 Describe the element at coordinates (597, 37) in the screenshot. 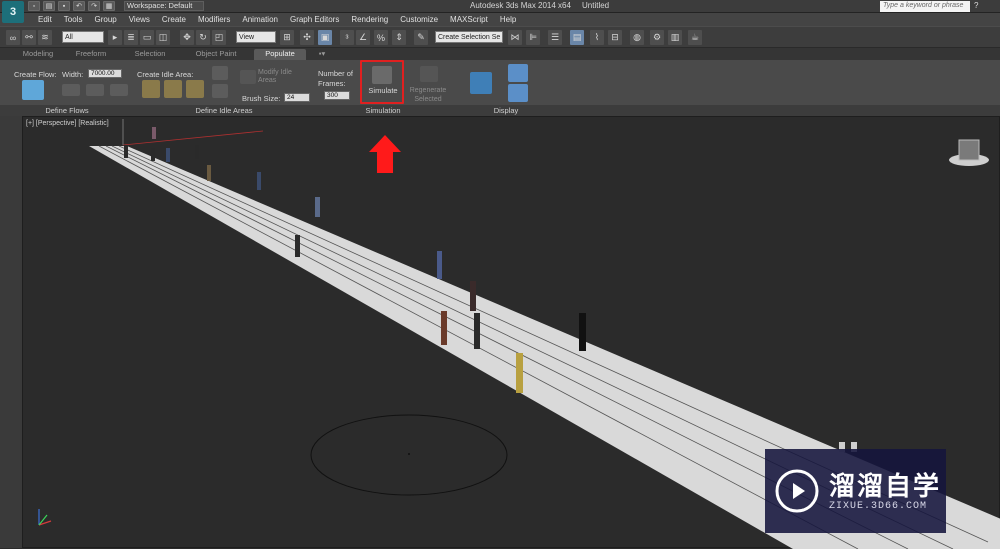

I see `curve-editor-icon: ⌇` at that location.